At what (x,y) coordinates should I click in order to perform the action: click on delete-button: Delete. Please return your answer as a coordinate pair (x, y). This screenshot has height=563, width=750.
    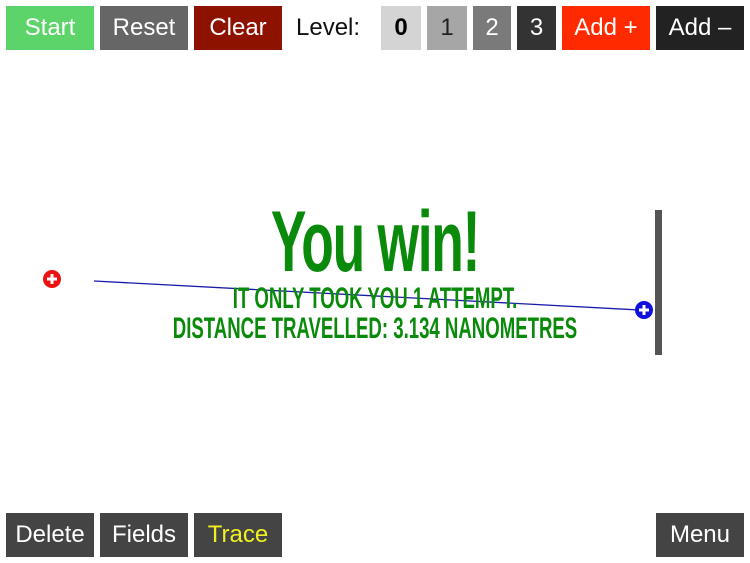
    Looking at the image, I should click on (50, 535).